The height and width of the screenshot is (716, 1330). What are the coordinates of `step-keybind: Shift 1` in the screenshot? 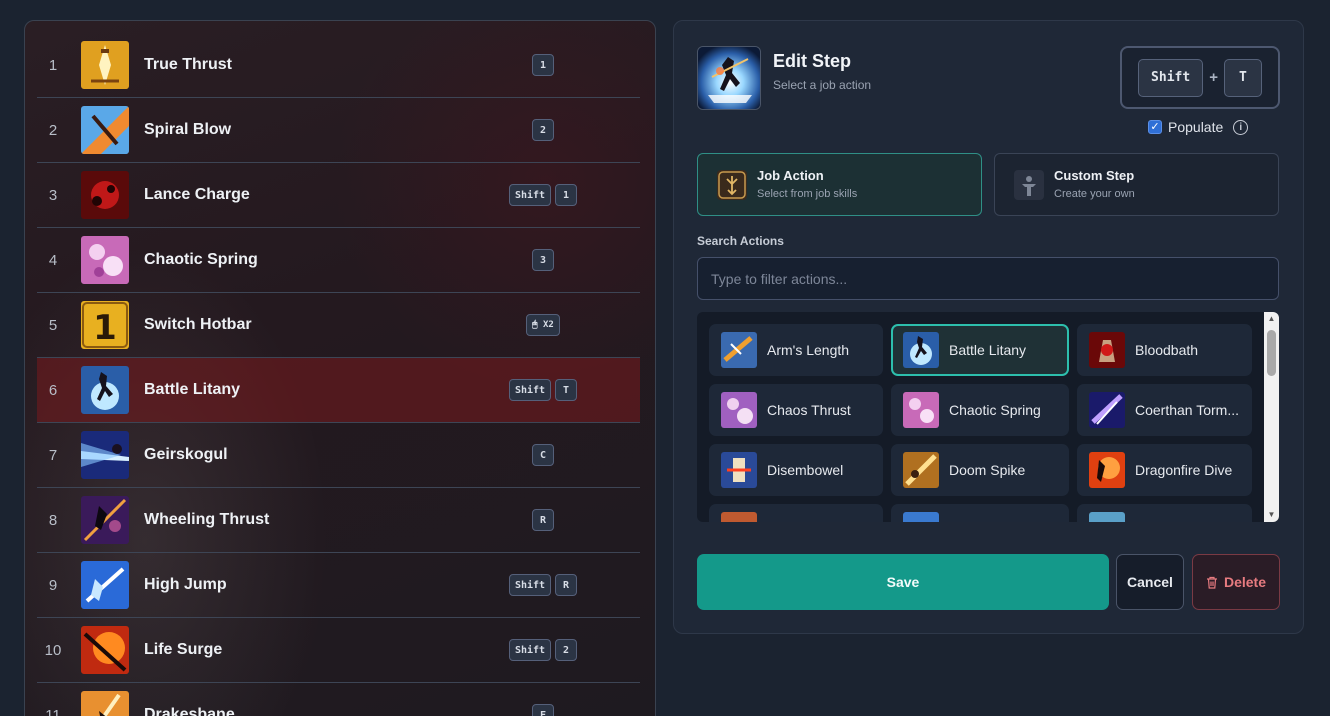 It's located at (543, 195).